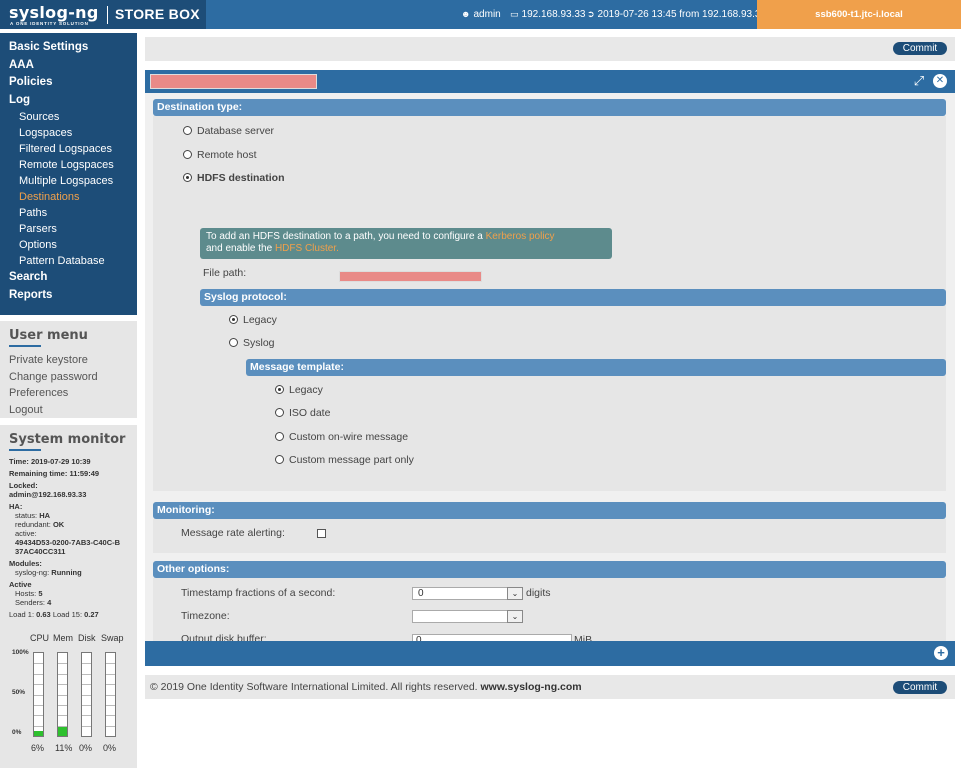 This screenshot has width=961, height=768. Describe the element at coordinates (40, 638) in the screenshot. I see `bar-label-cpu: CPU` at that location.